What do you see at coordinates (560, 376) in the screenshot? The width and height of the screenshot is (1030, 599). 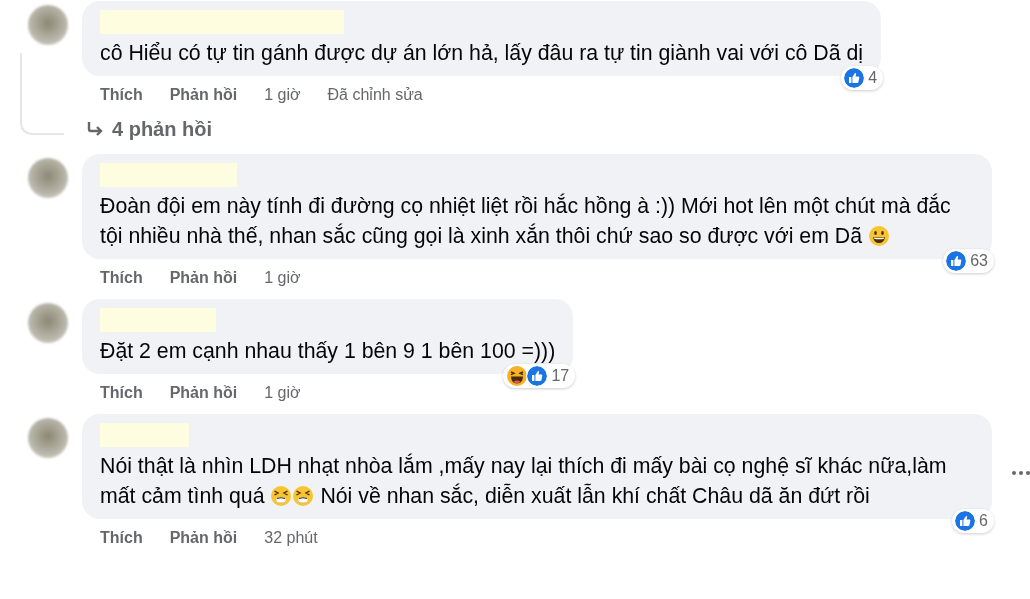 I see `reaction-count: 17` at bounding box center [560, 376].